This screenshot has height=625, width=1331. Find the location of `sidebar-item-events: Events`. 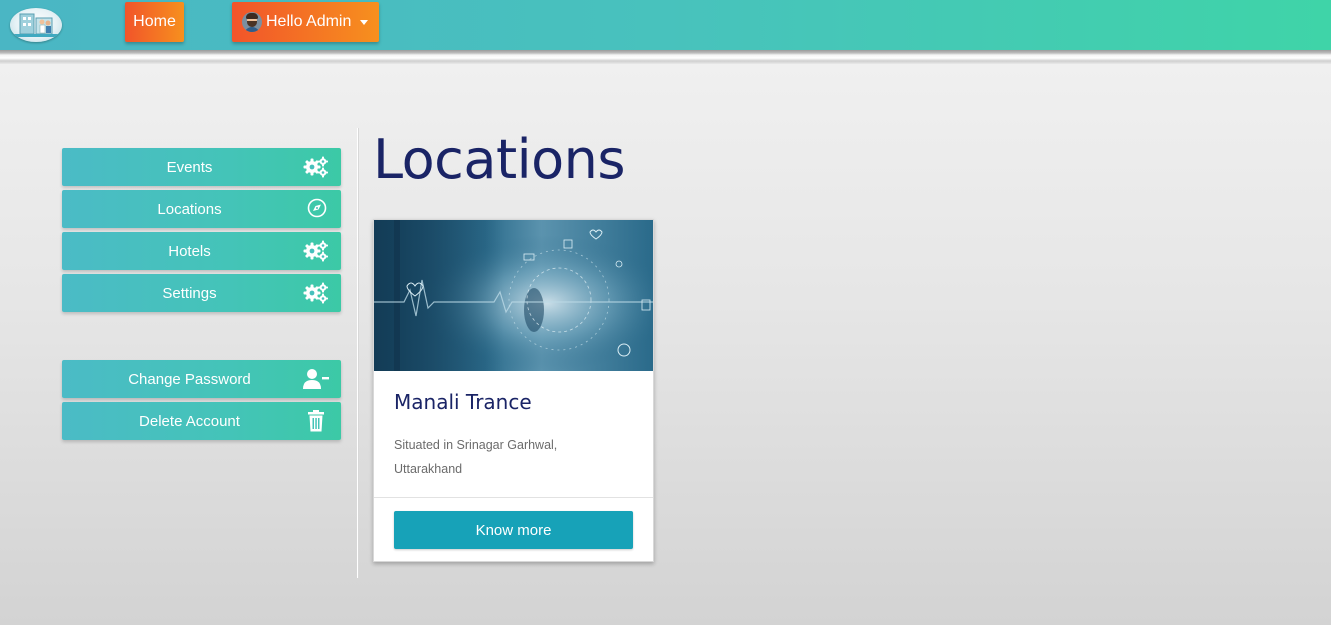

sidebar-item-events: Events is located at coordinates (201, 167).